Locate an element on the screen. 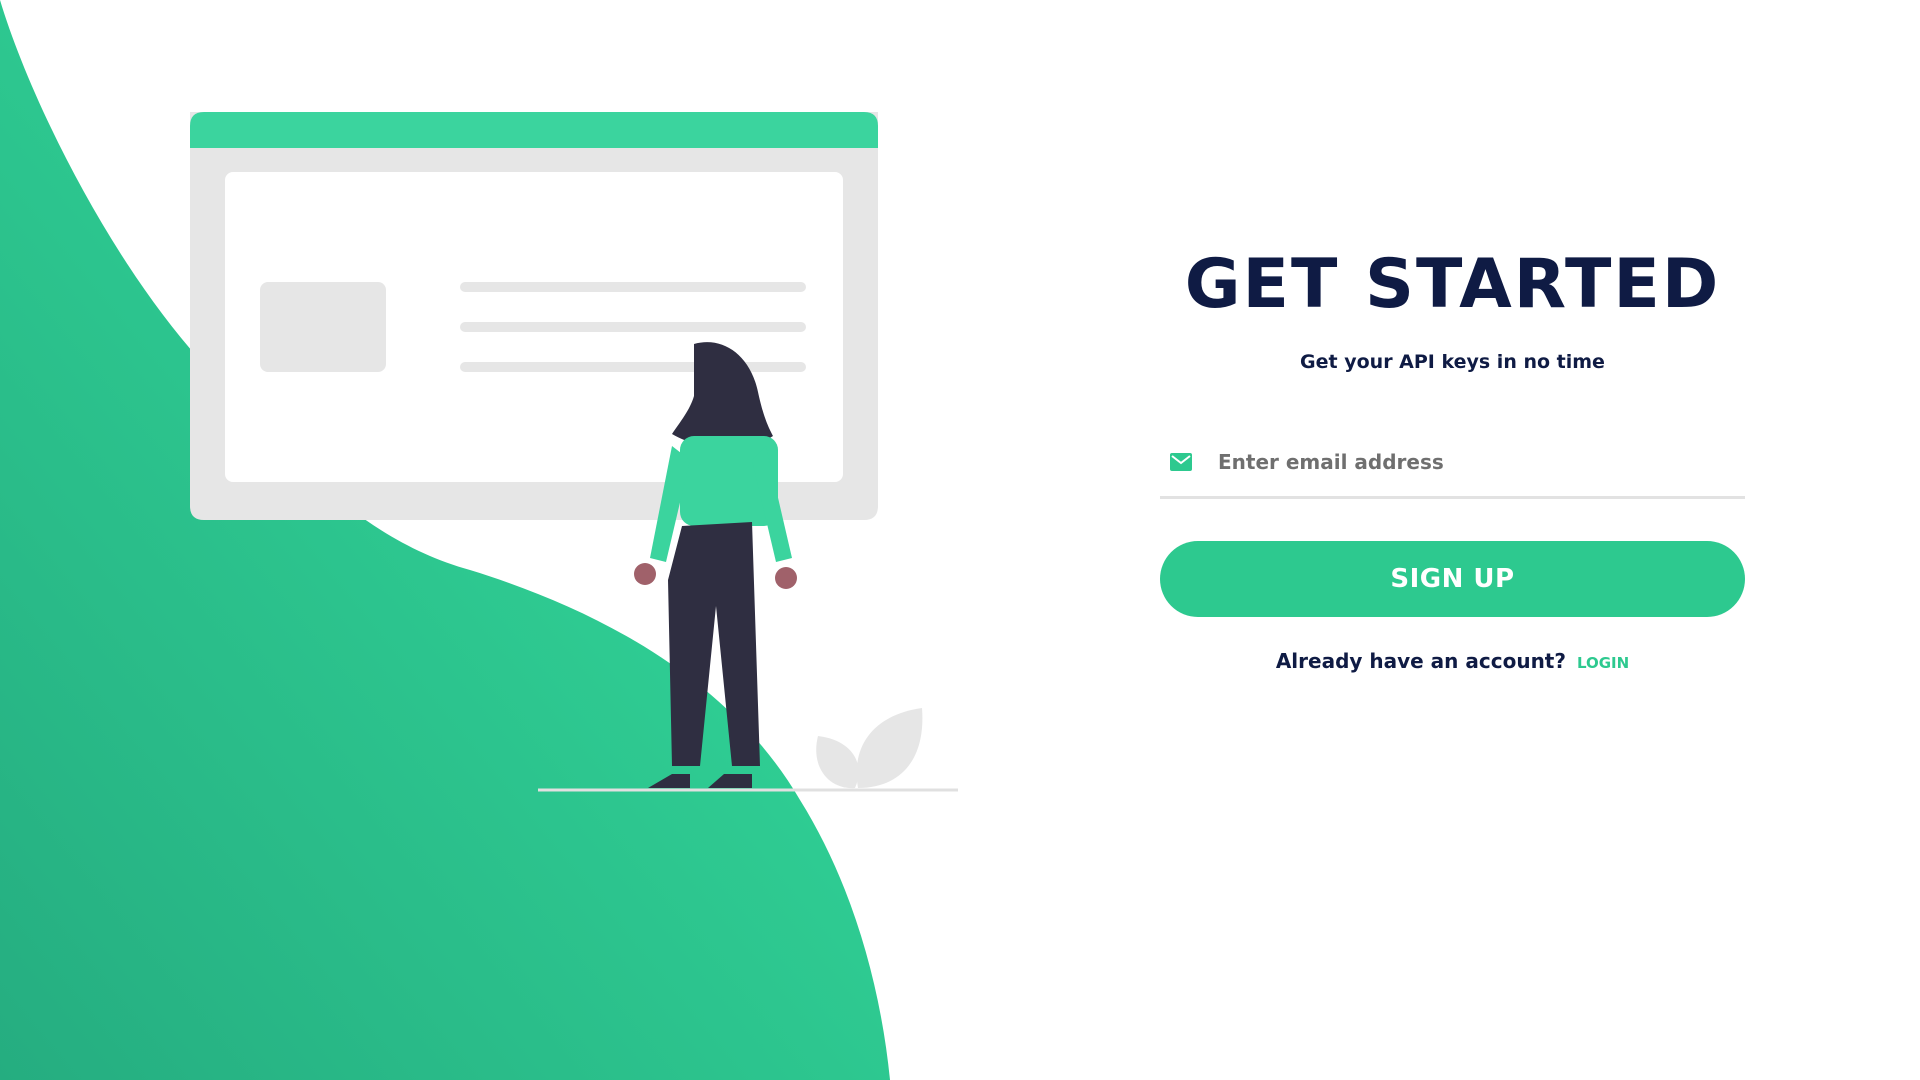 The height and width of the screenshot is (1080, 1920). login-link: LOGIN is located at coordinates (1603, 663).